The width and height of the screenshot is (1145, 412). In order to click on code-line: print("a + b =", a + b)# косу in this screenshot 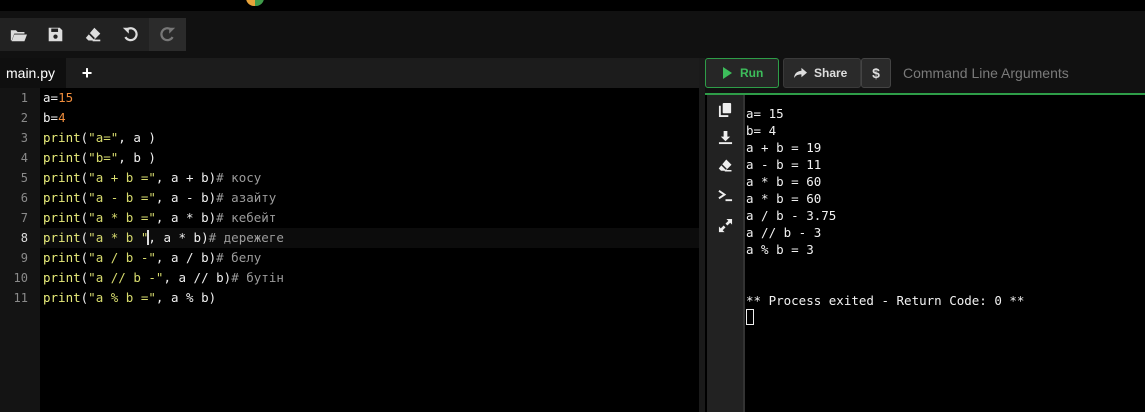, I will do `click(163, 178)`.